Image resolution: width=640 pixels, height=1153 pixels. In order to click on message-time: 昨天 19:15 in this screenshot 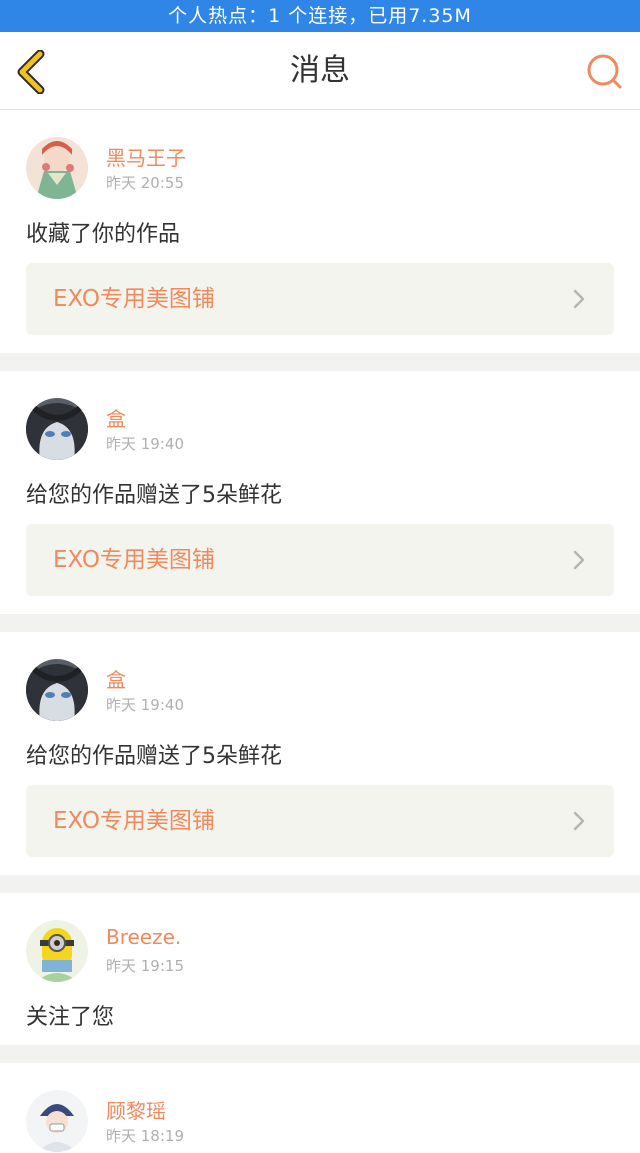, I will do `click(145, 966)`.